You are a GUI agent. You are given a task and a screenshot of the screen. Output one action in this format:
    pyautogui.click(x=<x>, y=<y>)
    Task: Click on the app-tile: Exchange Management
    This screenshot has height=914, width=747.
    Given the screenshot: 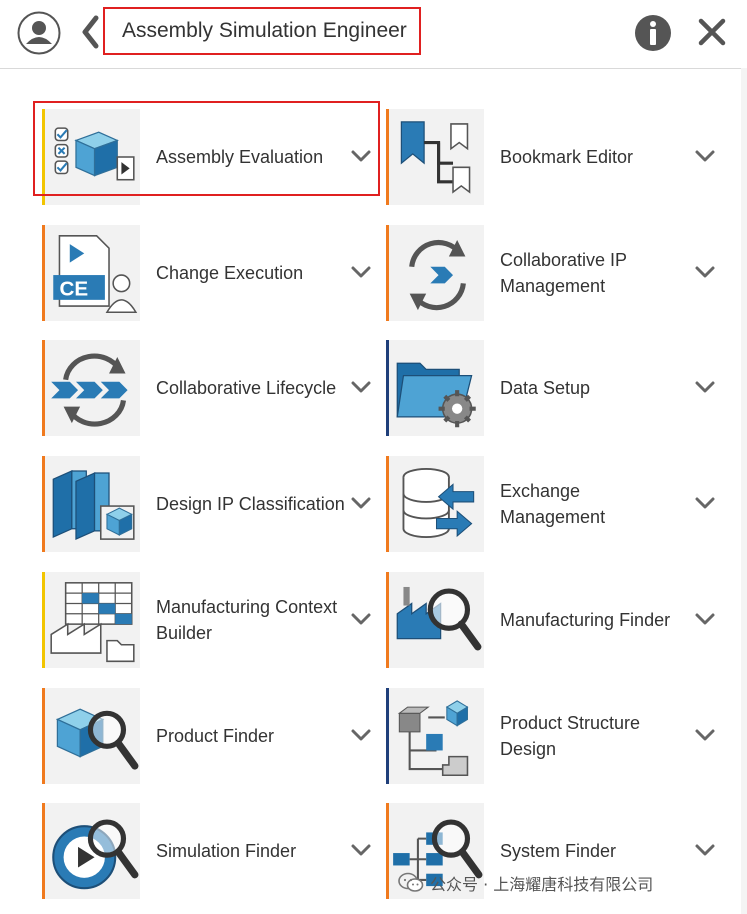 What is the action you would take?
    pyautogui.click(x=554, y=504)
    